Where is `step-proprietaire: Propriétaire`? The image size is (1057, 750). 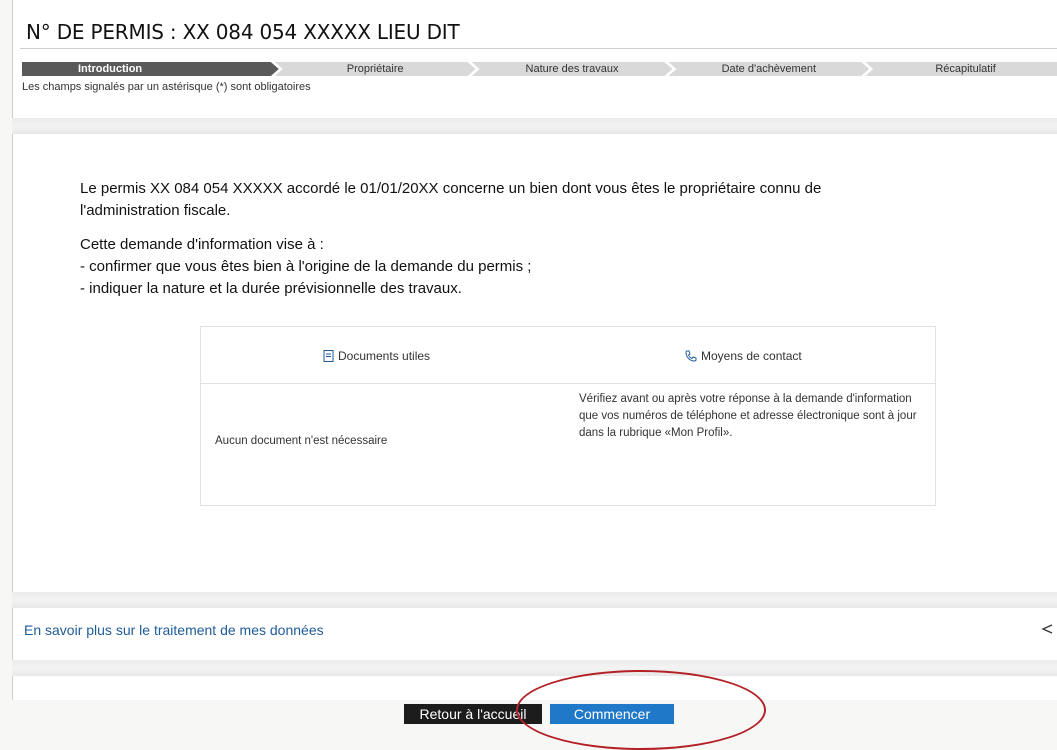 step-proprietaire: Propriétaire is located at coordinates (375, 69).